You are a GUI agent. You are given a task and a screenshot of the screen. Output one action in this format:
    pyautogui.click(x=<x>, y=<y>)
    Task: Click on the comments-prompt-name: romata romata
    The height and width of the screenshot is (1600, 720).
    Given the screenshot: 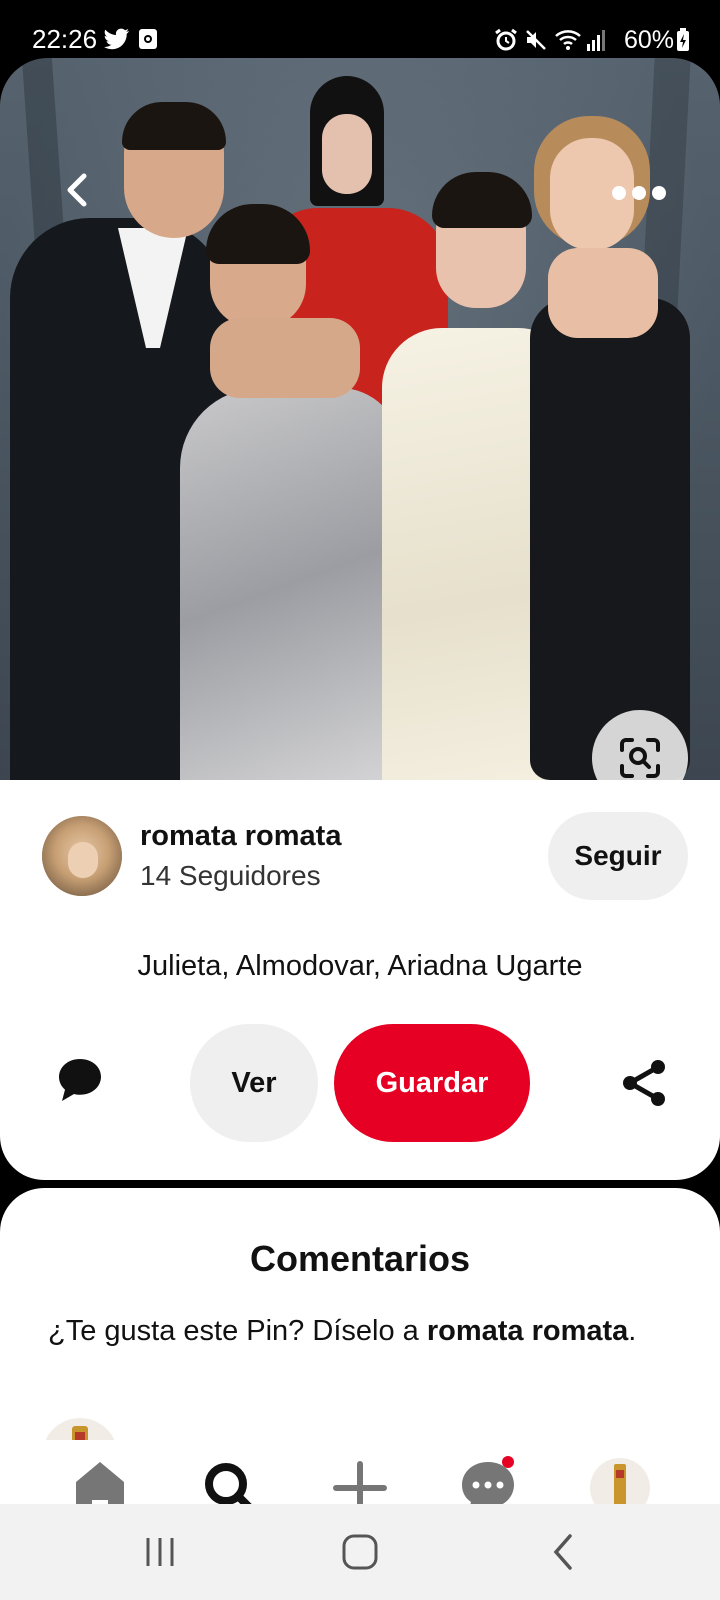 What is the action you would take?
    pyautogui.click(x=527, y=1331)
    